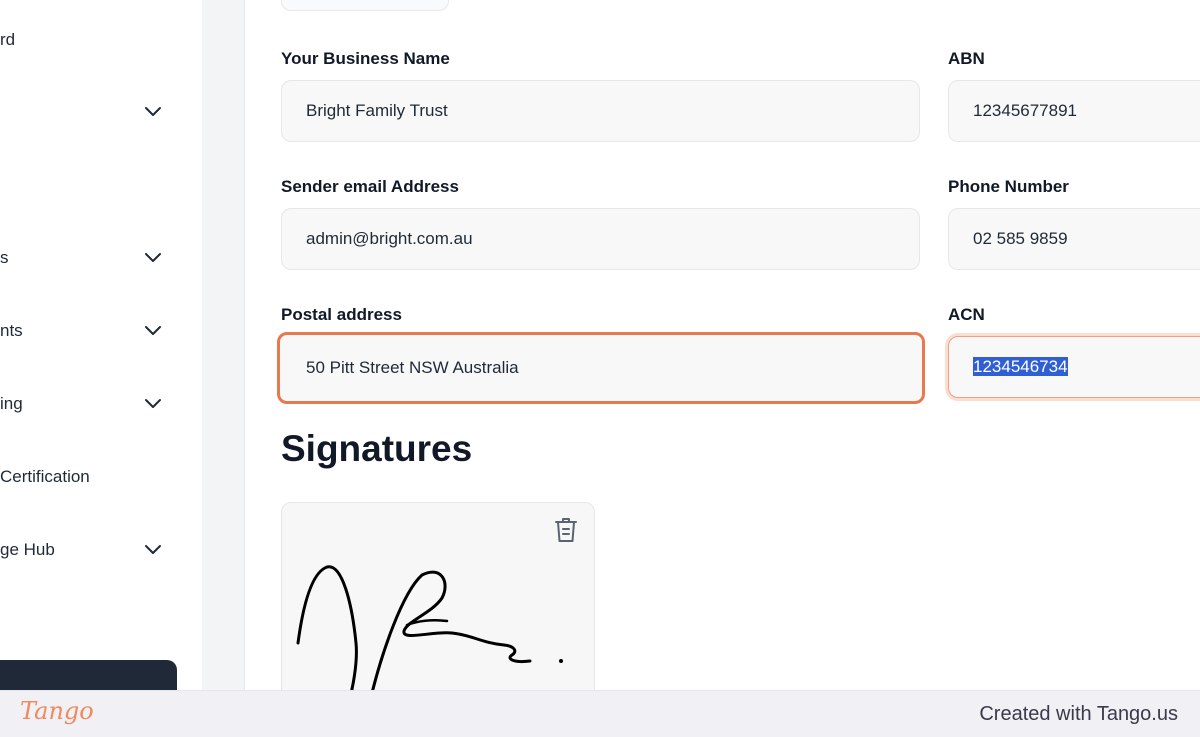  I want to click on sidebar-account-panel, so click(88, 675).